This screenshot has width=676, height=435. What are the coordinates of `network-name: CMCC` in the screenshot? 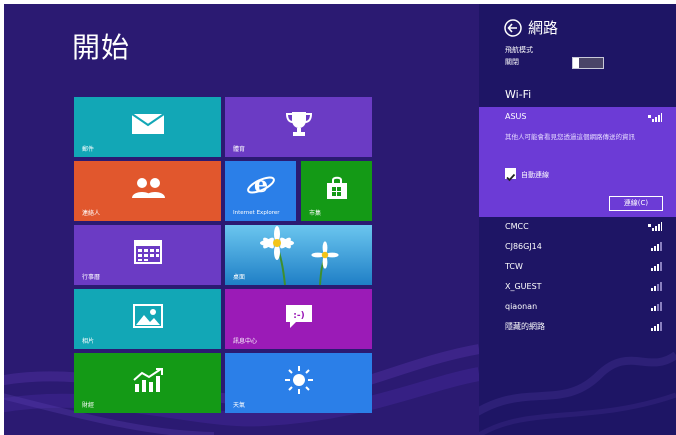 It's located at (517, 226).